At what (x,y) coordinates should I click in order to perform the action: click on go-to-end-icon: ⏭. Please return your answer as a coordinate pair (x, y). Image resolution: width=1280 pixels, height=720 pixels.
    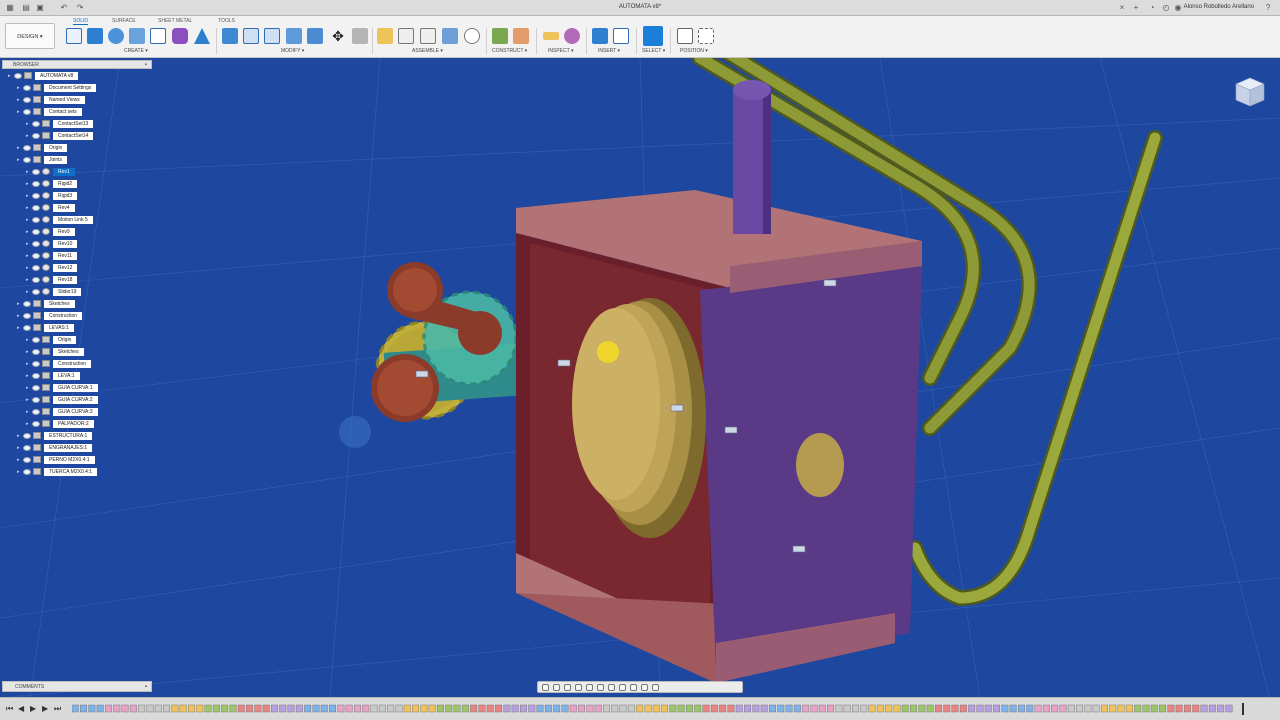
    Looking at the image, I should click on (57, 709).